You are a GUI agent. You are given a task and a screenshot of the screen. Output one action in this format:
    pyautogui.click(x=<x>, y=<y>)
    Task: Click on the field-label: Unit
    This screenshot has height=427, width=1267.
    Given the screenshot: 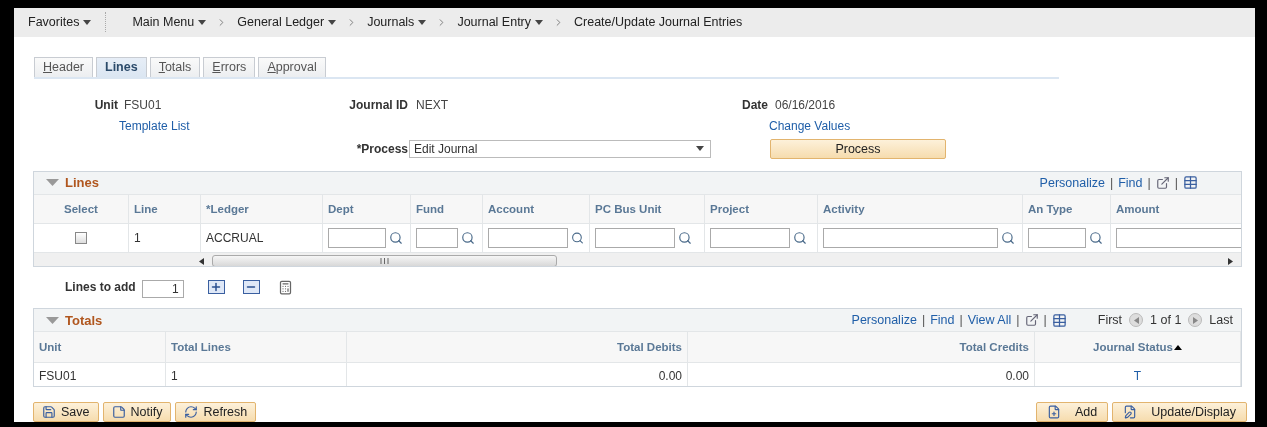 What is the action you would take?
    pyautogui.click(x=105, y=105)
    